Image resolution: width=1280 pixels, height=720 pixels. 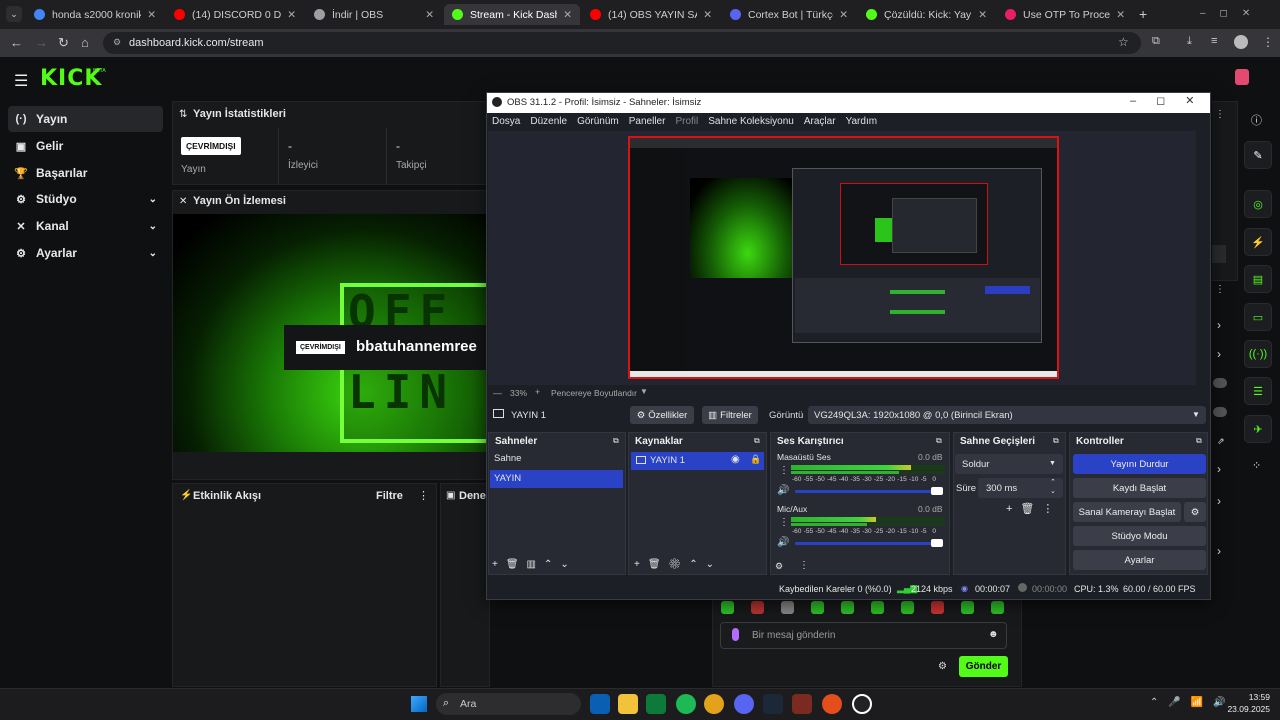 I want to click on scene-item: Sahne, so click(x=556, y=459).